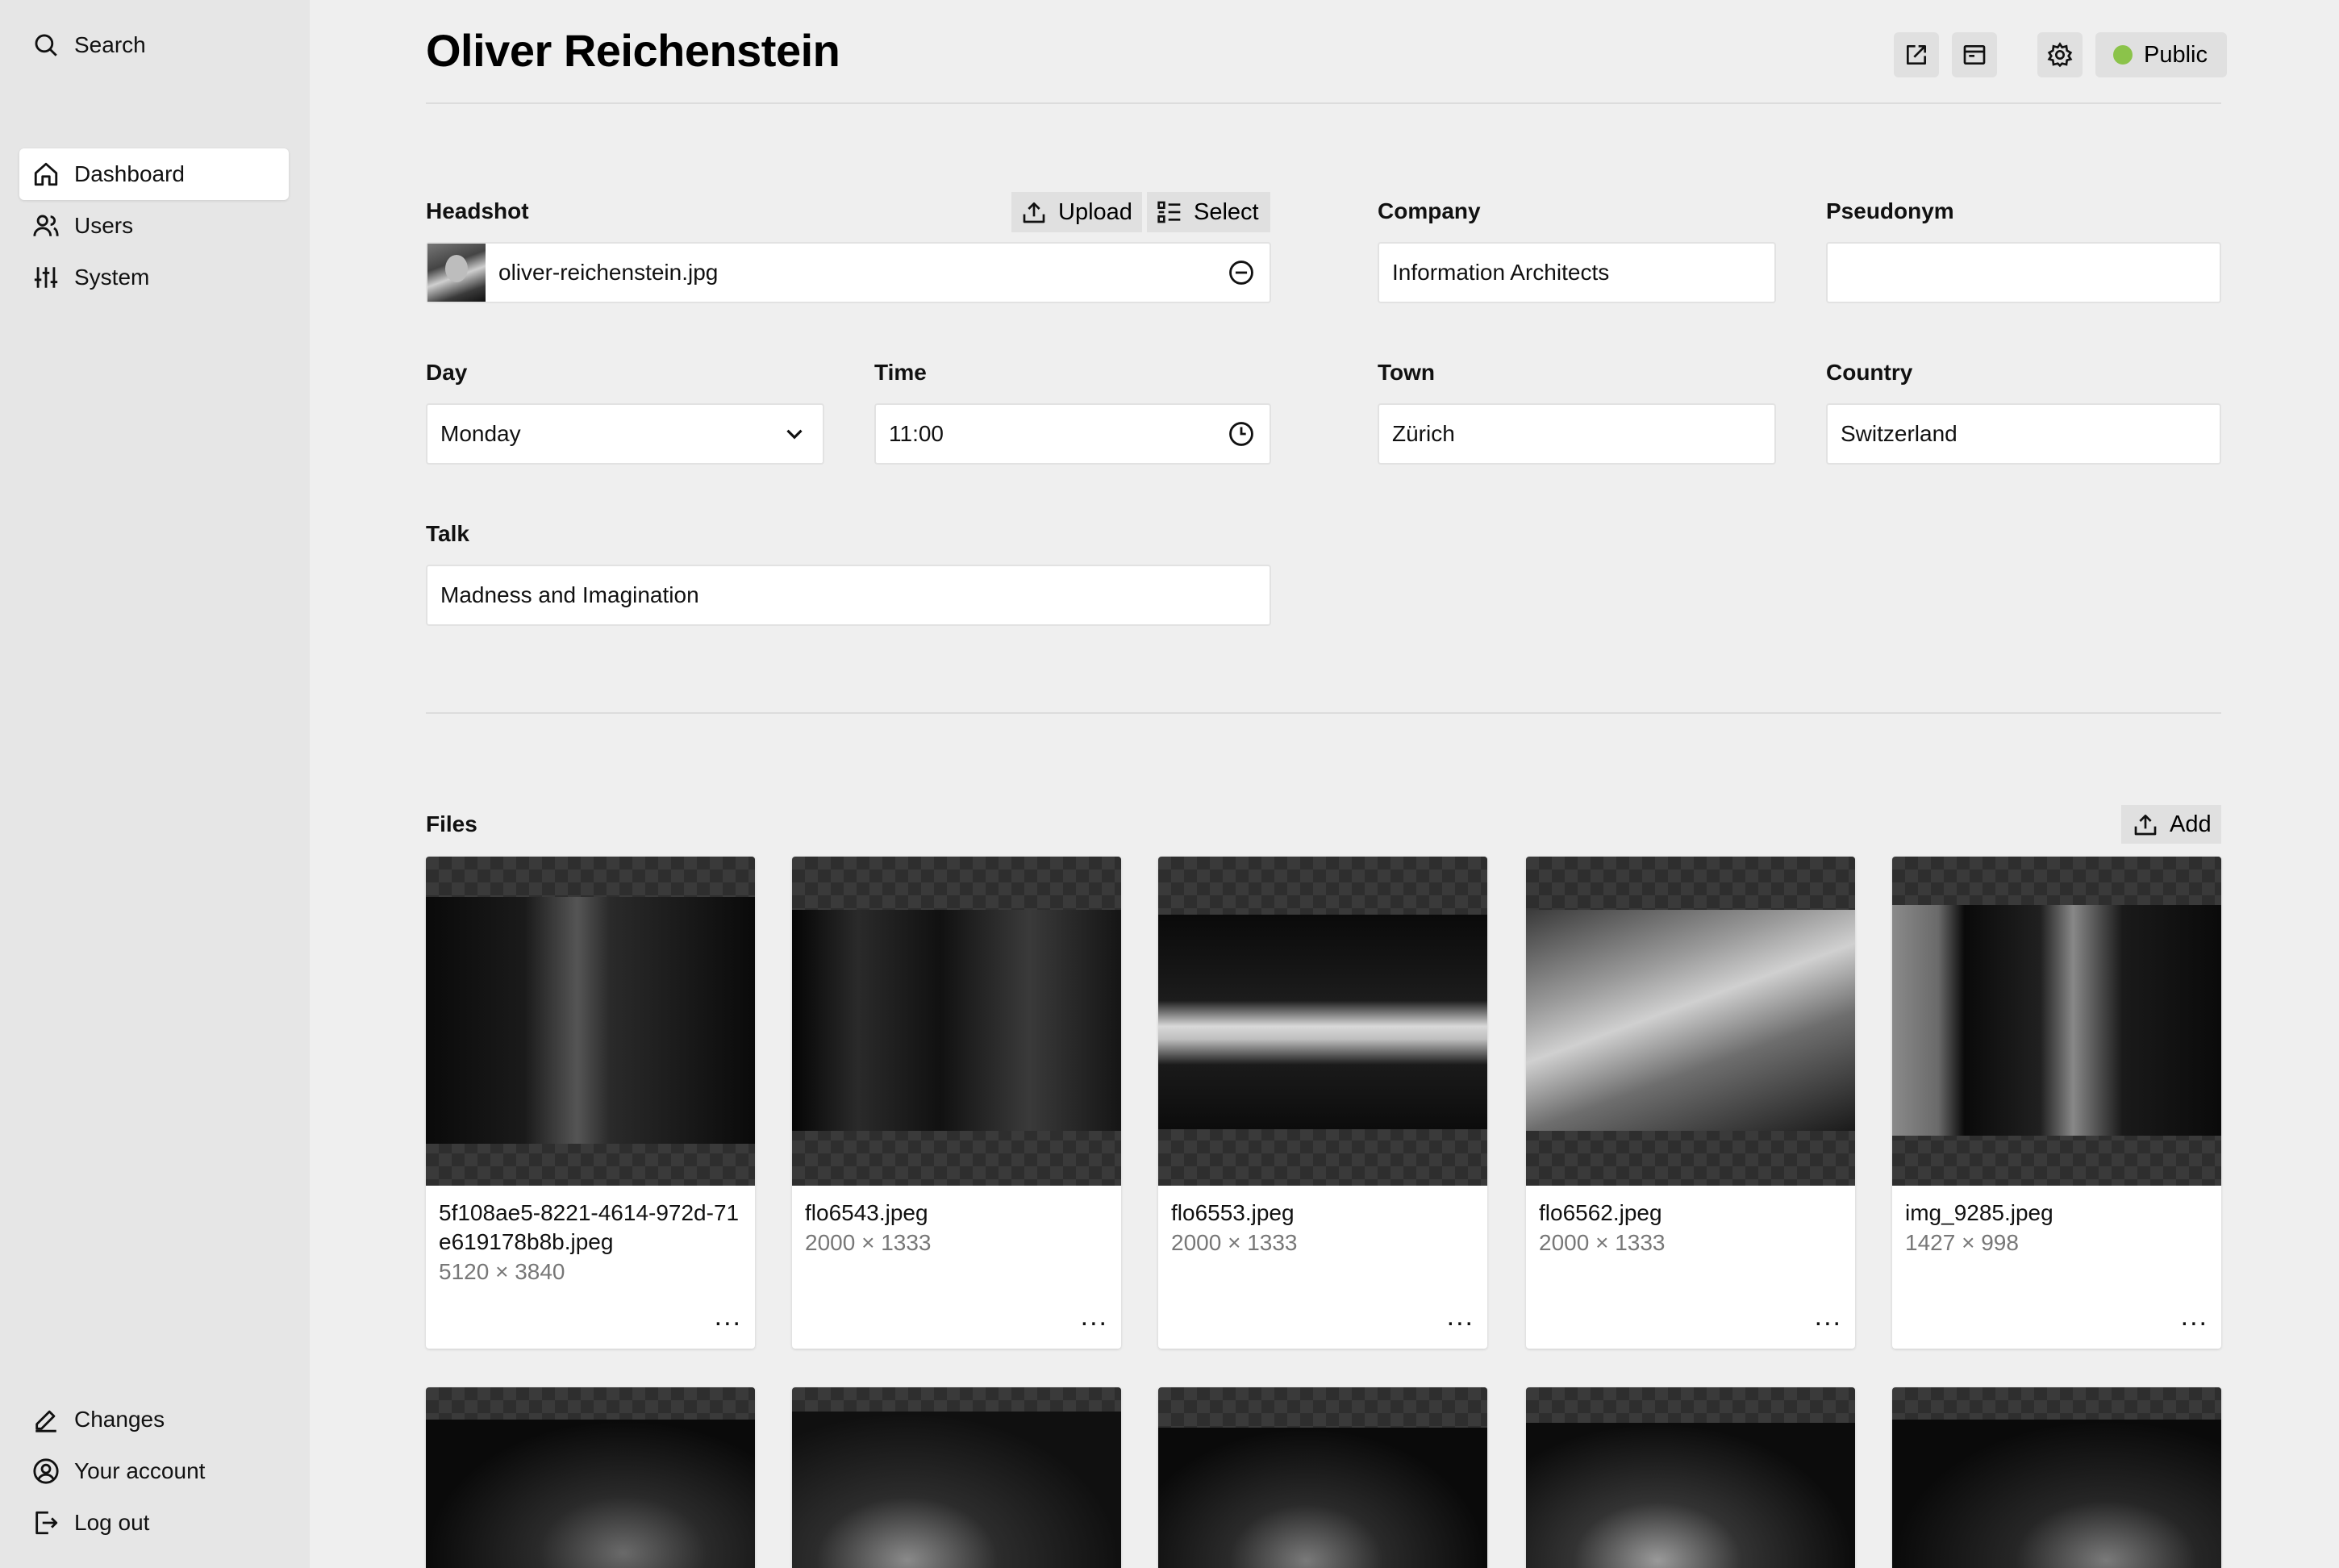 The height and width of the screenshot is (1568, 2339). I want to click on gear-icon, so click(2060, 55).